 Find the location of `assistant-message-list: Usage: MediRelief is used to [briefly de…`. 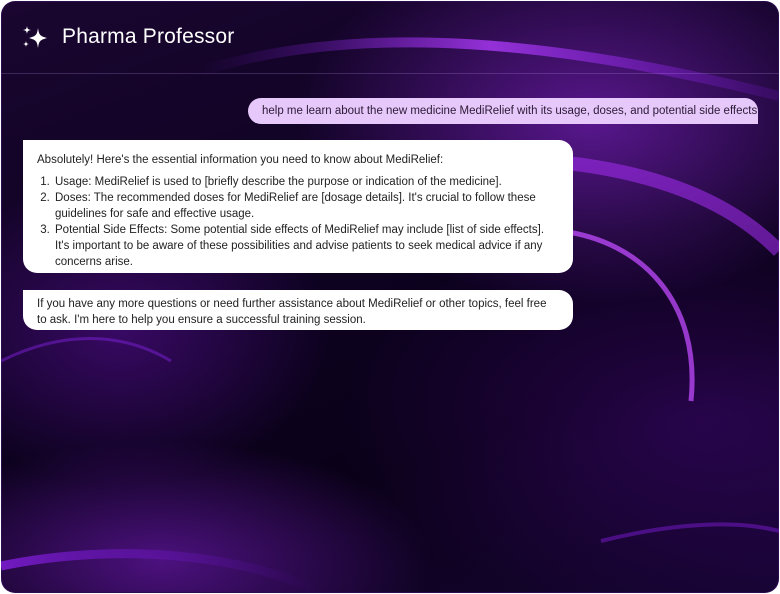

assistant-message-list: Usage: MediRelief is used to [briefly de… is located at coordinates (298, 222).